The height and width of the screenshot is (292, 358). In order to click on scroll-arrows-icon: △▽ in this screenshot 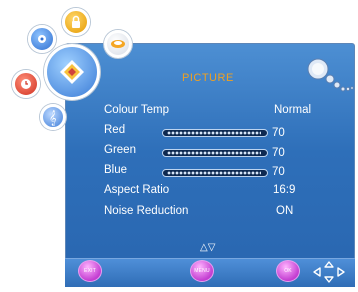, I will do `click(208, 247)`.